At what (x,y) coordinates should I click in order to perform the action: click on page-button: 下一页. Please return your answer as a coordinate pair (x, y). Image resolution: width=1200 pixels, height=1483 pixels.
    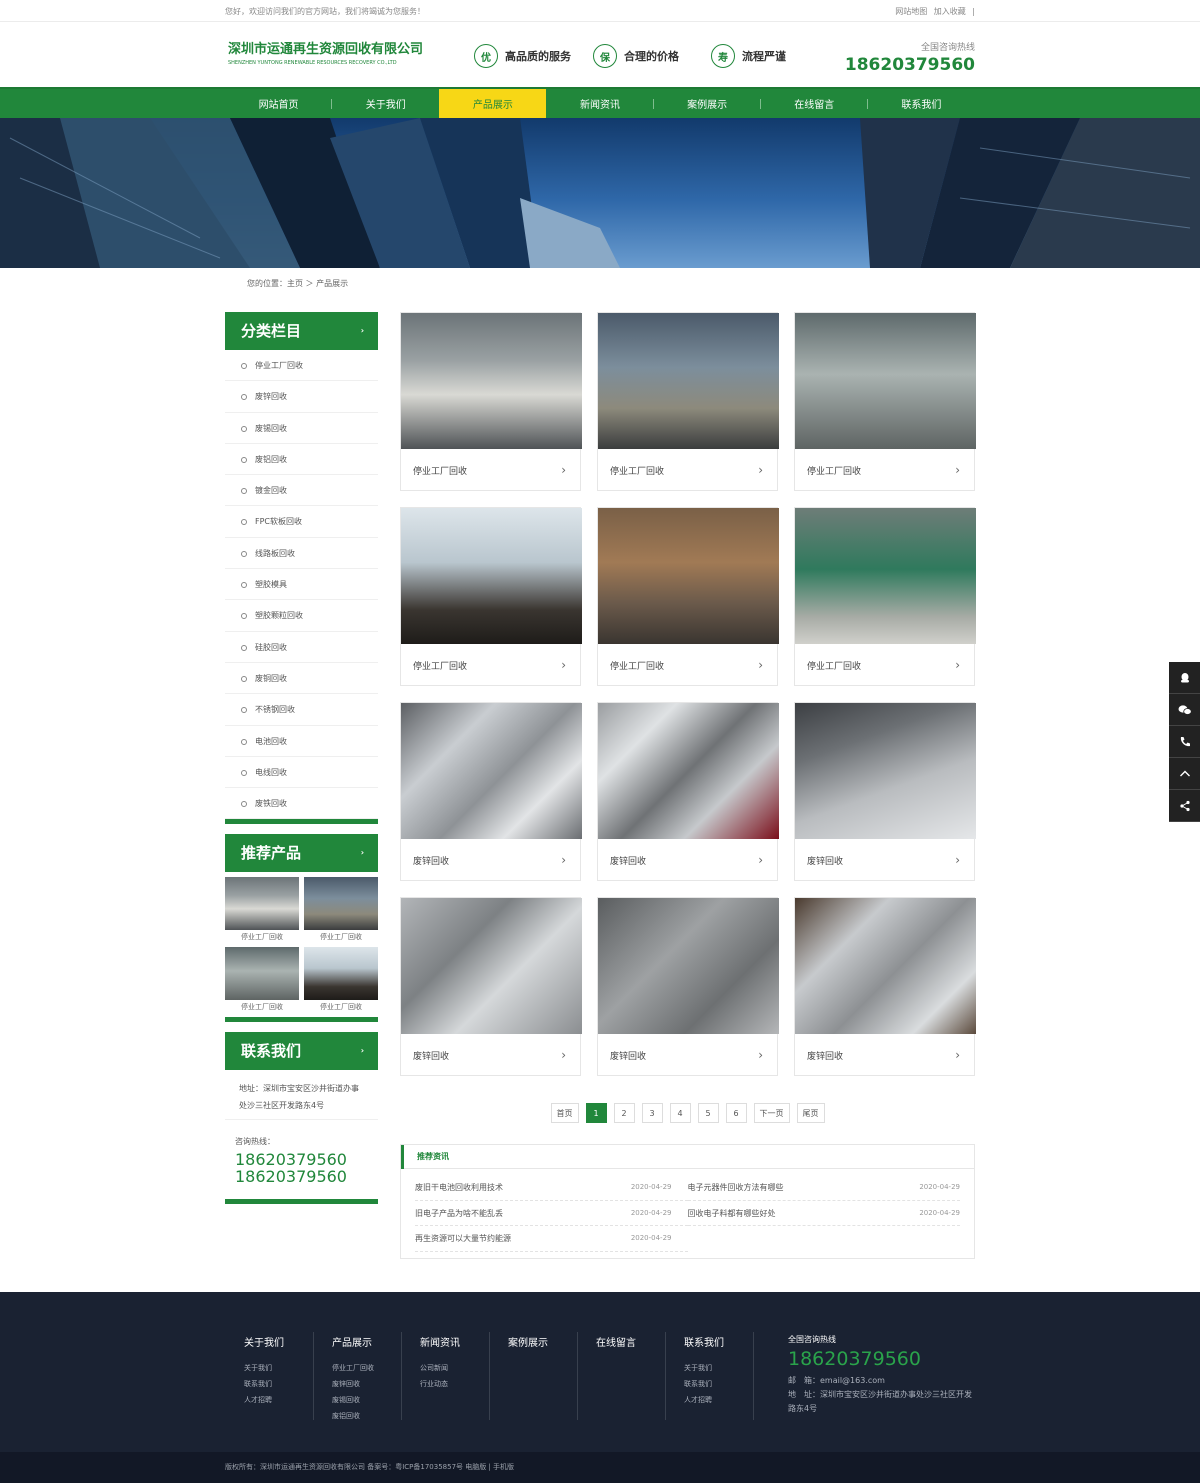
    Looking at the image, I should click on (771, 1113).